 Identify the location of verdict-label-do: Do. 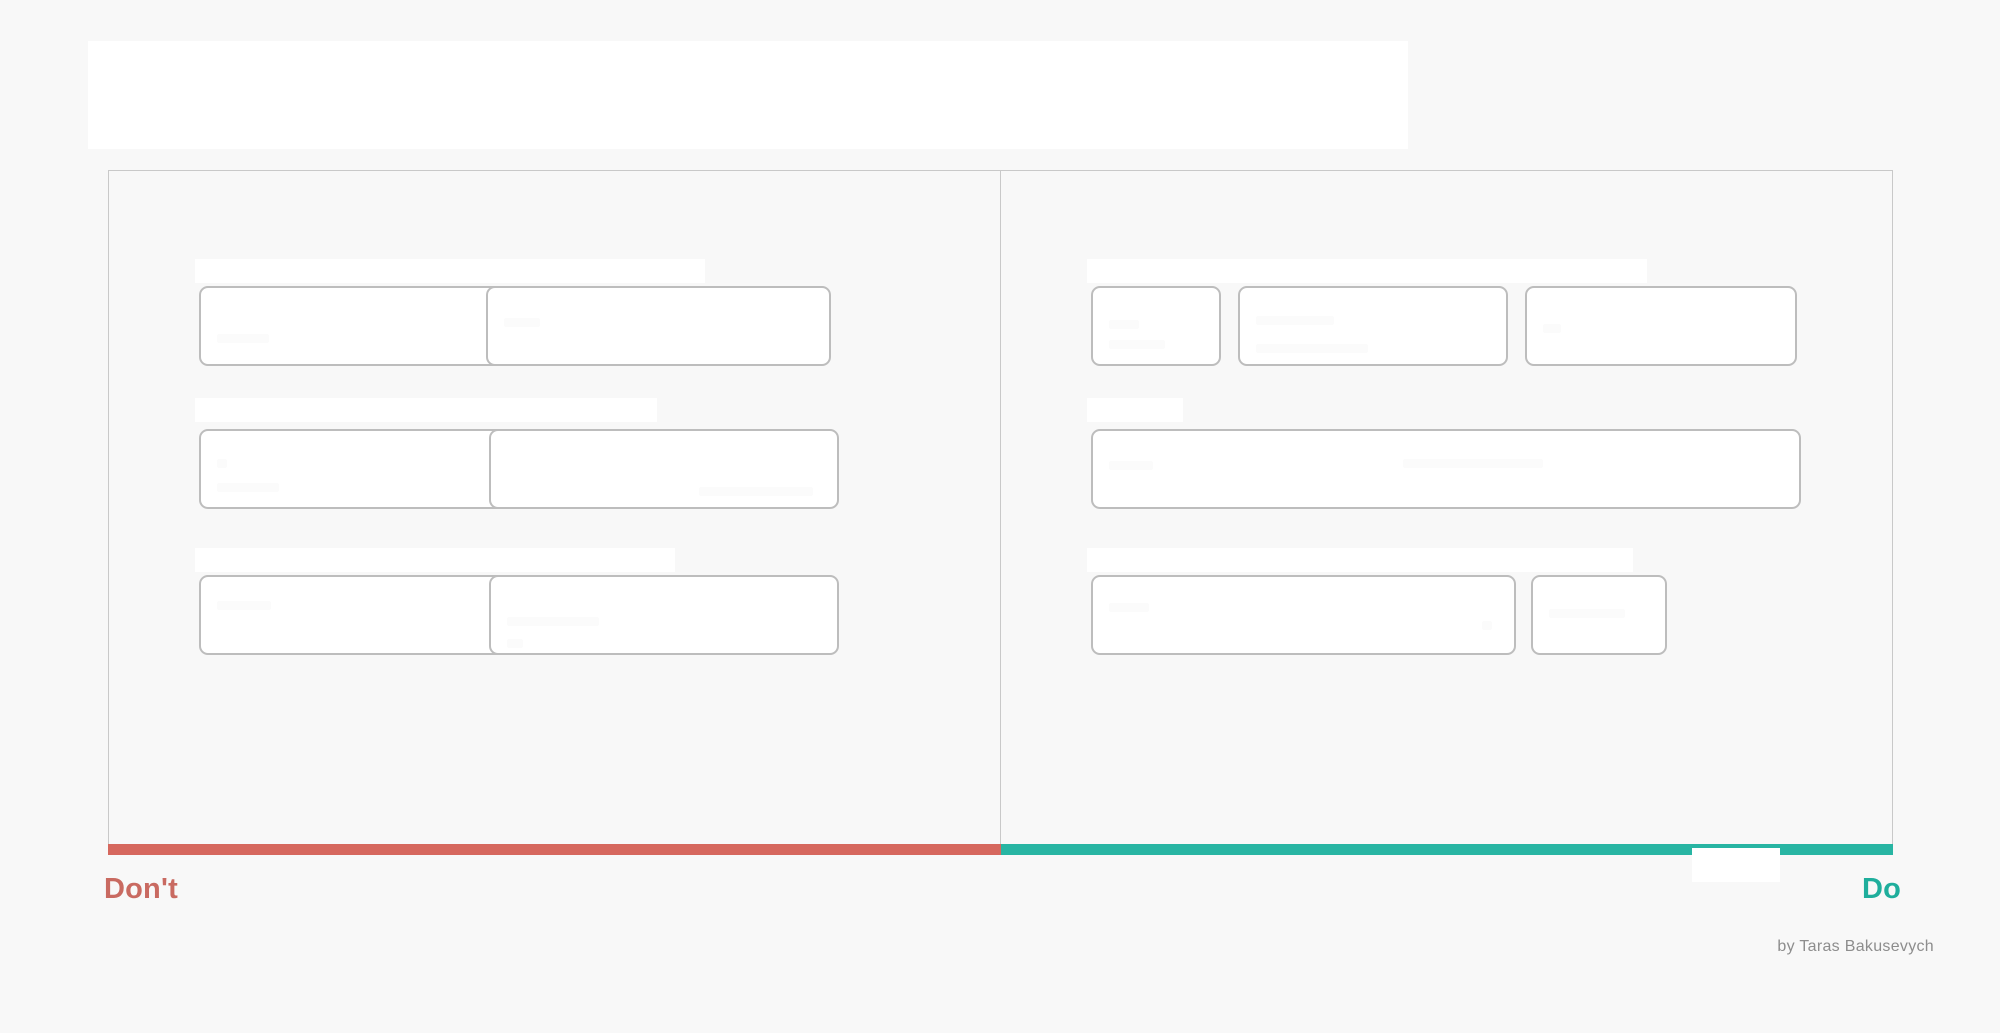
(1882, 889).